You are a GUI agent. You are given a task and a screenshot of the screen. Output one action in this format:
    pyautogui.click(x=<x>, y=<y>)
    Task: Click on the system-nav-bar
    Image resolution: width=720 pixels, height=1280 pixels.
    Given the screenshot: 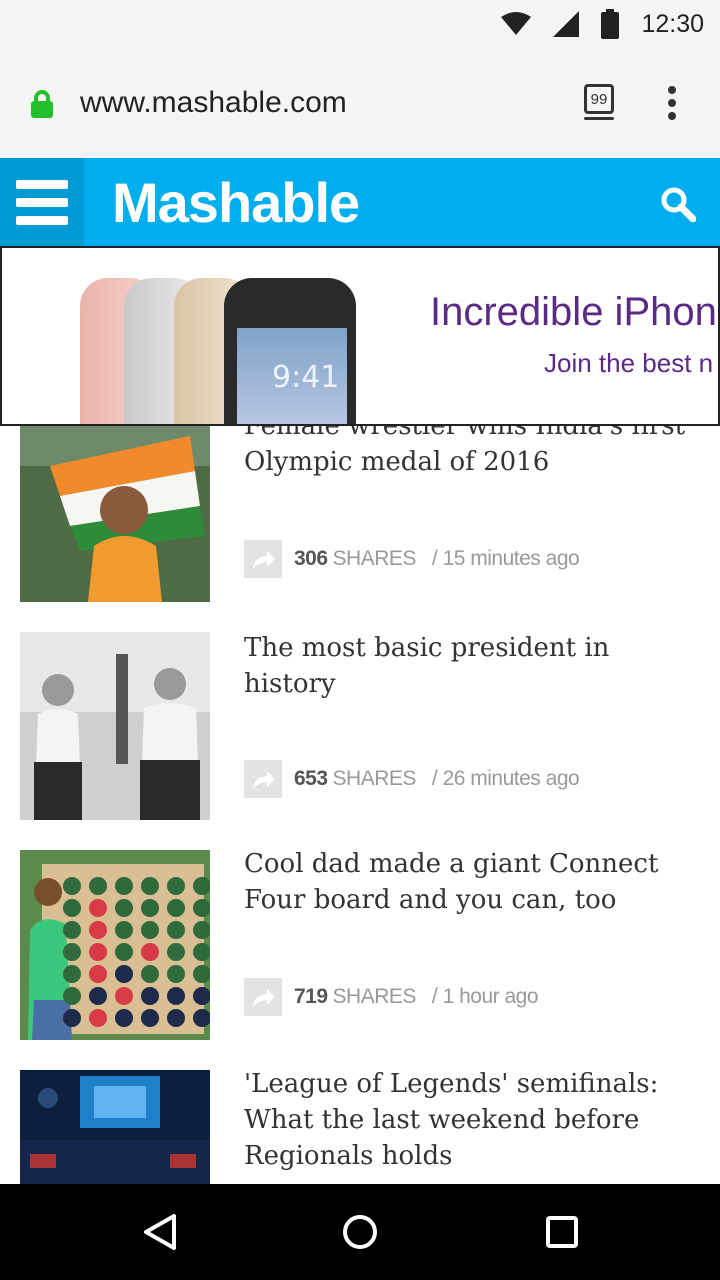 What is the action you would take?
    pyautogui.click(x=360, y=1232)
    